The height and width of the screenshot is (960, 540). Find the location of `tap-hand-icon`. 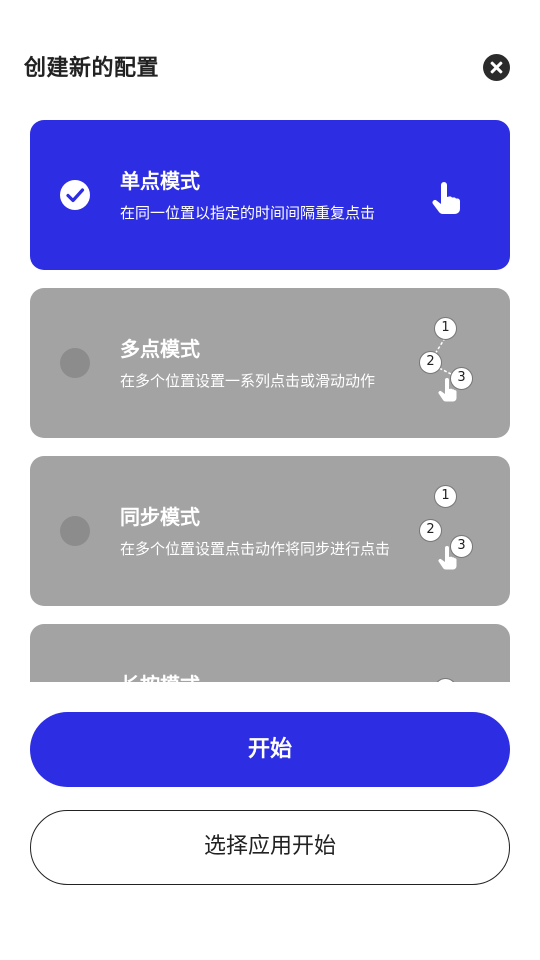

tap-hand-icon is located at coordinates (446, 198).